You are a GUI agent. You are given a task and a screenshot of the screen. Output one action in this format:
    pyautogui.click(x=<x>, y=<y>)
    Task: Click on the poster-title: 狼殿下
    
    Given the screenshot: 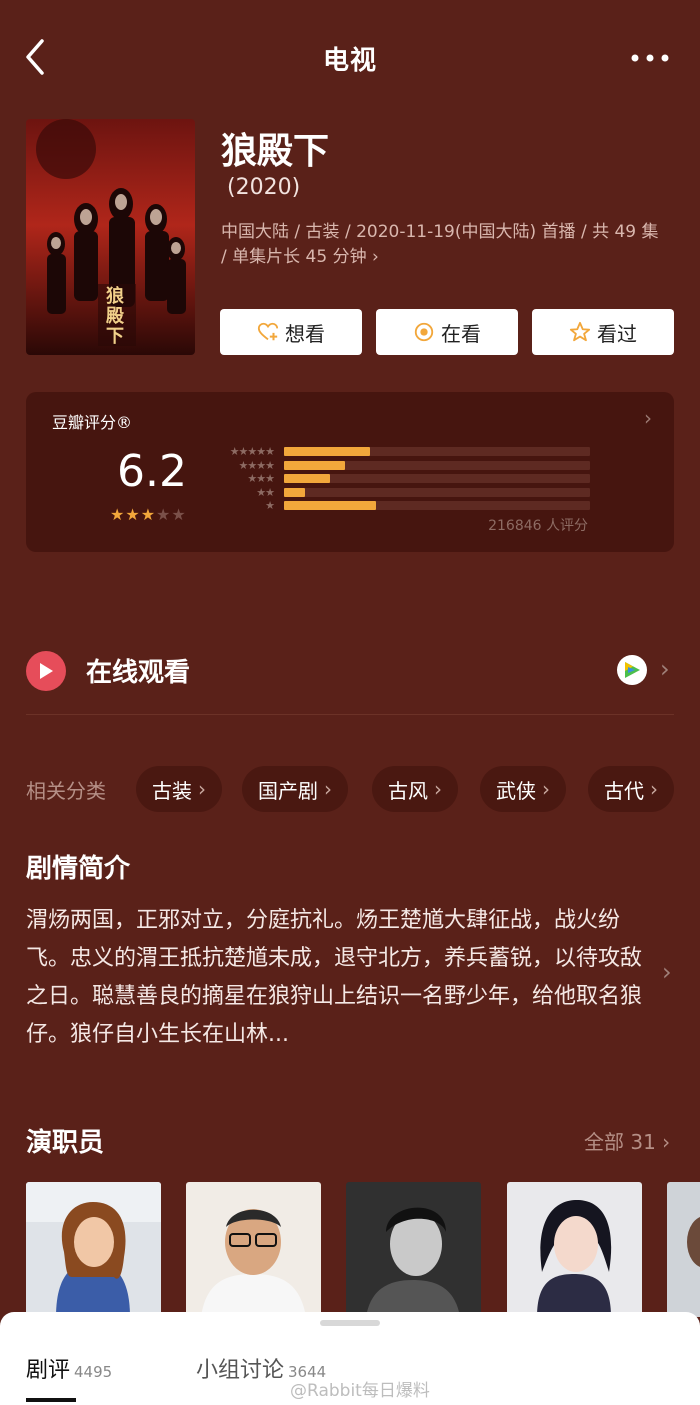 What is the action you would take?
    pyautogui.click(x=115, y=316)
    